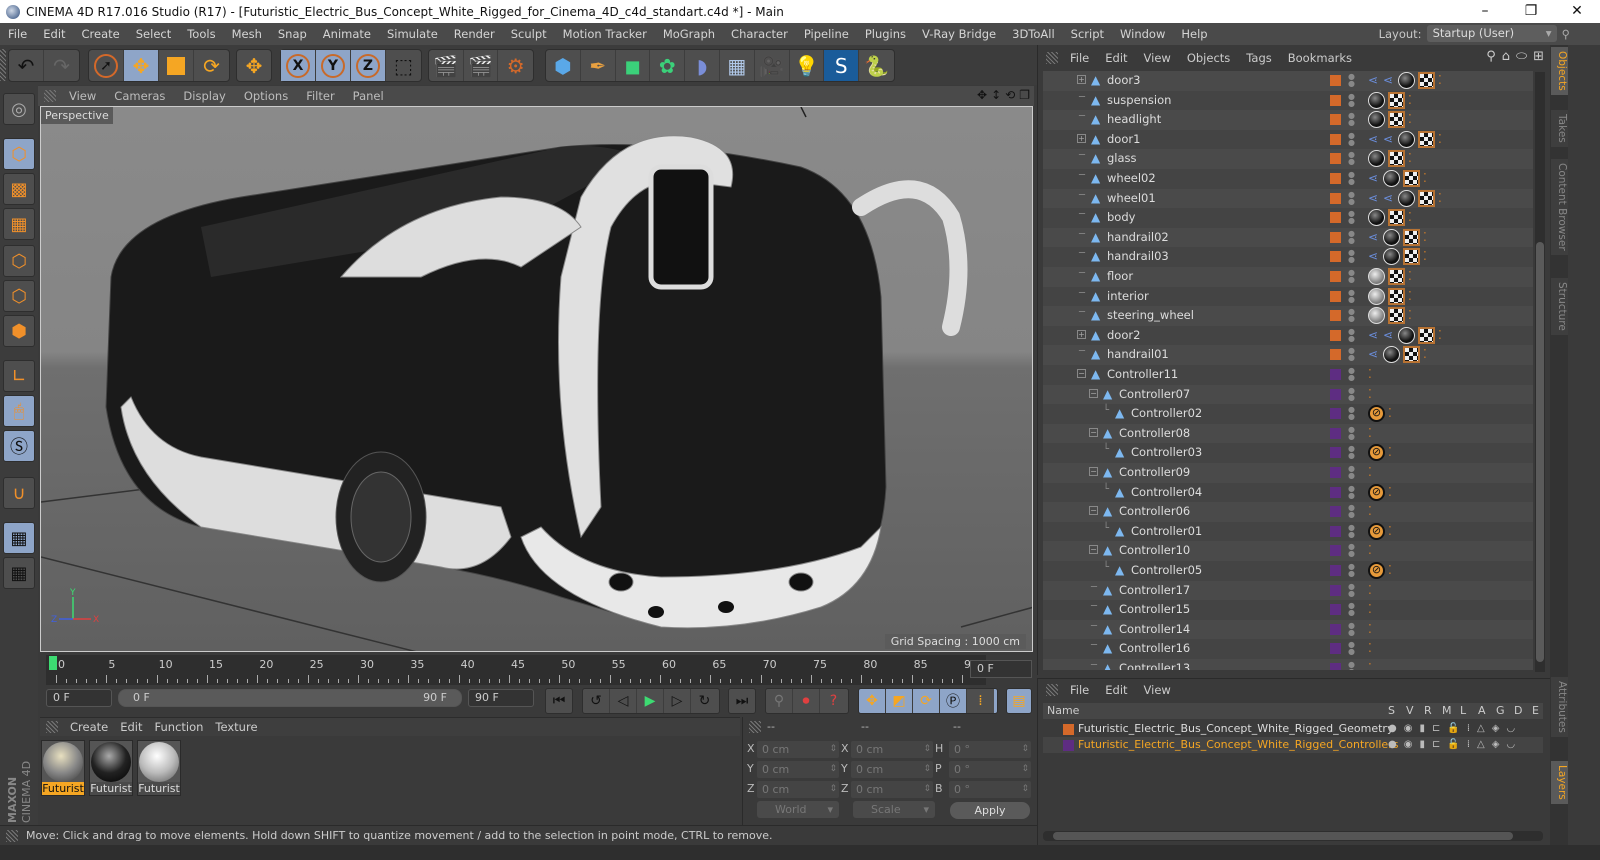 The width and height of the screenshot is (1600, 860). I want to click on python-icon: 🐍, so click(876, 65).